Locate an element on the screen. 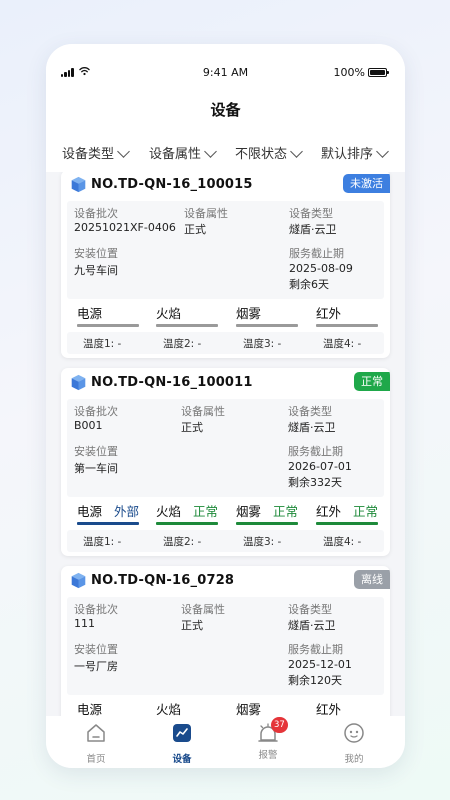 The height and width of the screenshot is (800, 450). location-value: 九号车间 is located at coordinates (96, 270).